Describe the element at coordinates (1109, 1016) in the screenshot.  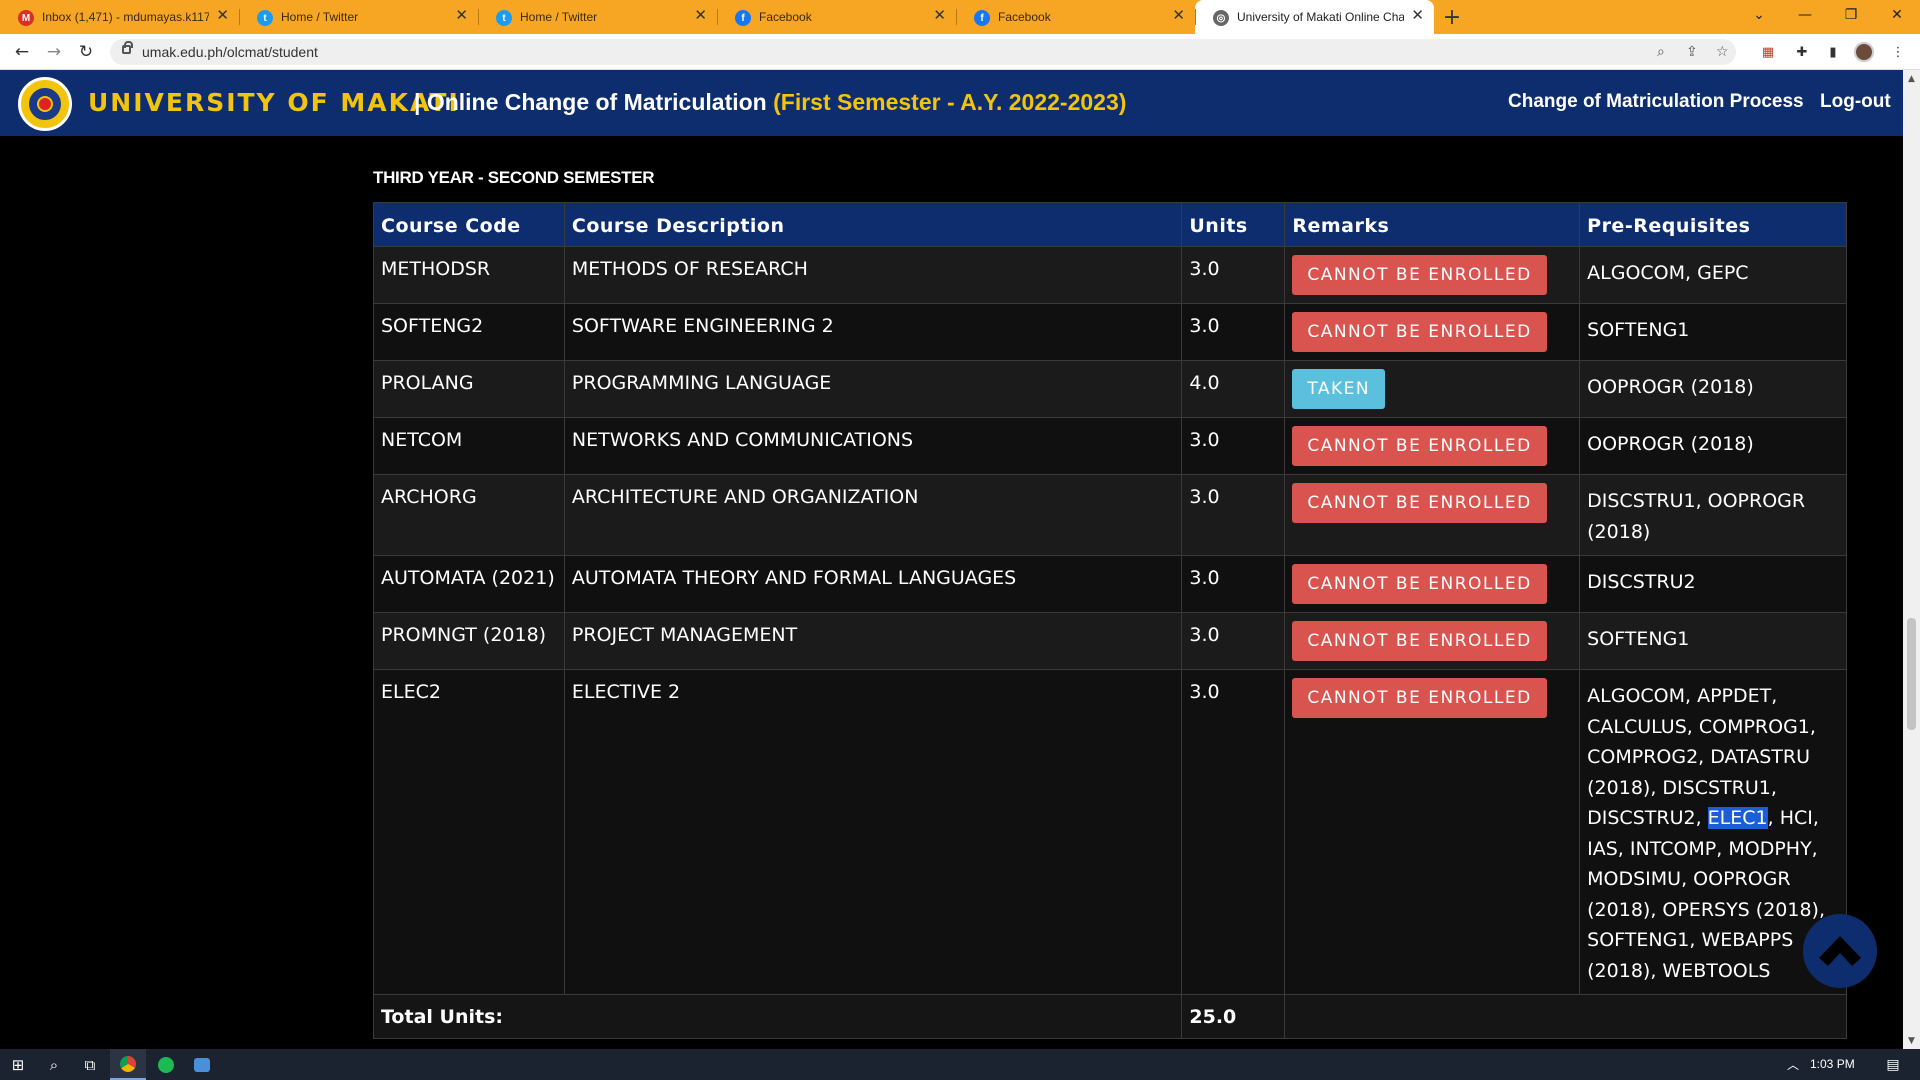
I see `total-row: Total Units: 25.0` at that location.